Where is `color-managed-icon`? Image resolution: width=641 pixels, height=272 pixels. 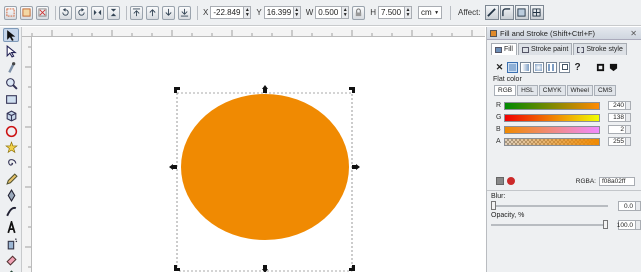 color-managed-icon is located at coordinates (500, 181).